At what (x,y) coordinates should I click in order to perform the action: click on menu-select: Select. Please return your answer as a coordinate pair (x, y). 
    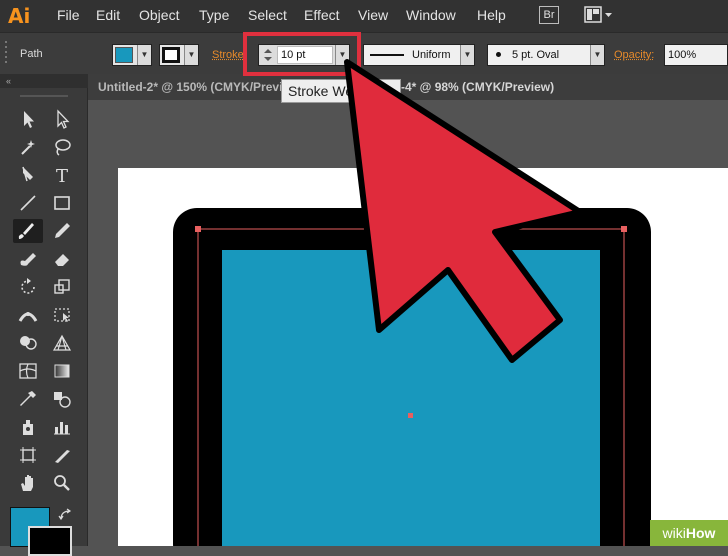
    Looking at the image, I should click on (267, 15).